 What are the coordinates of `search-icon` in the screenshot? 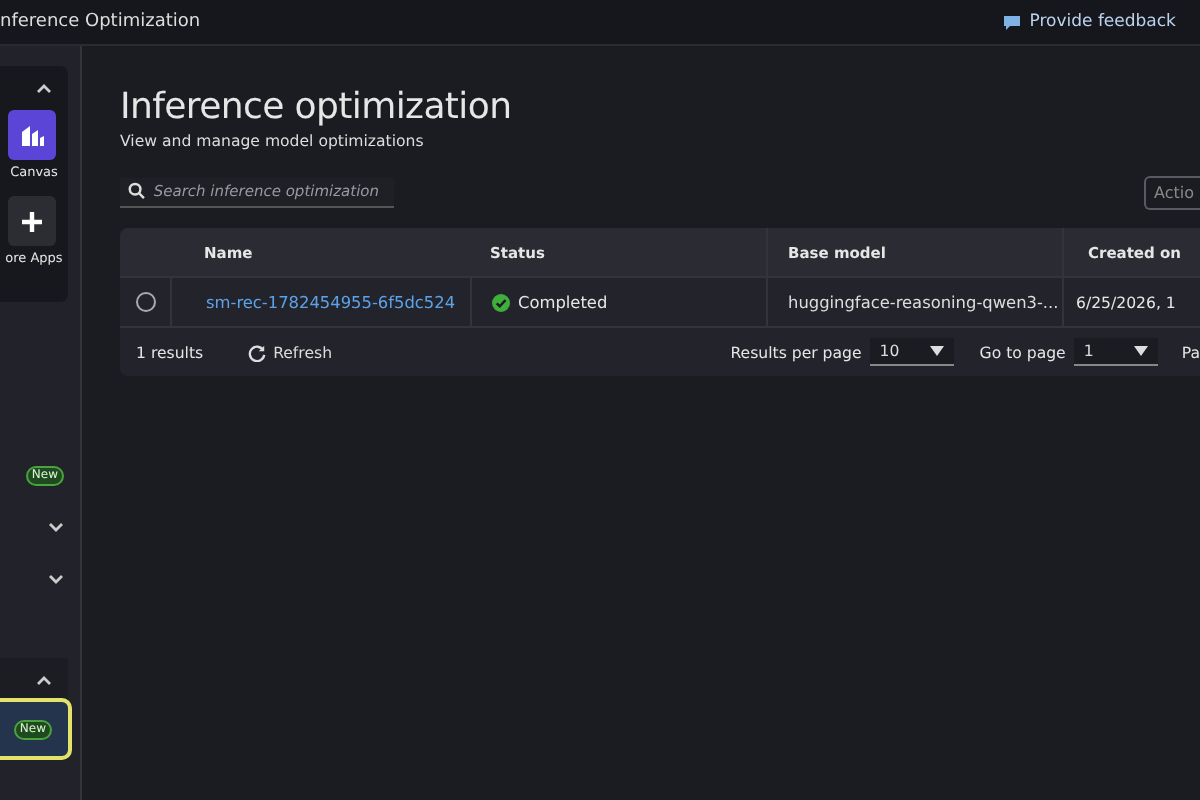 It's located at (137, 191).